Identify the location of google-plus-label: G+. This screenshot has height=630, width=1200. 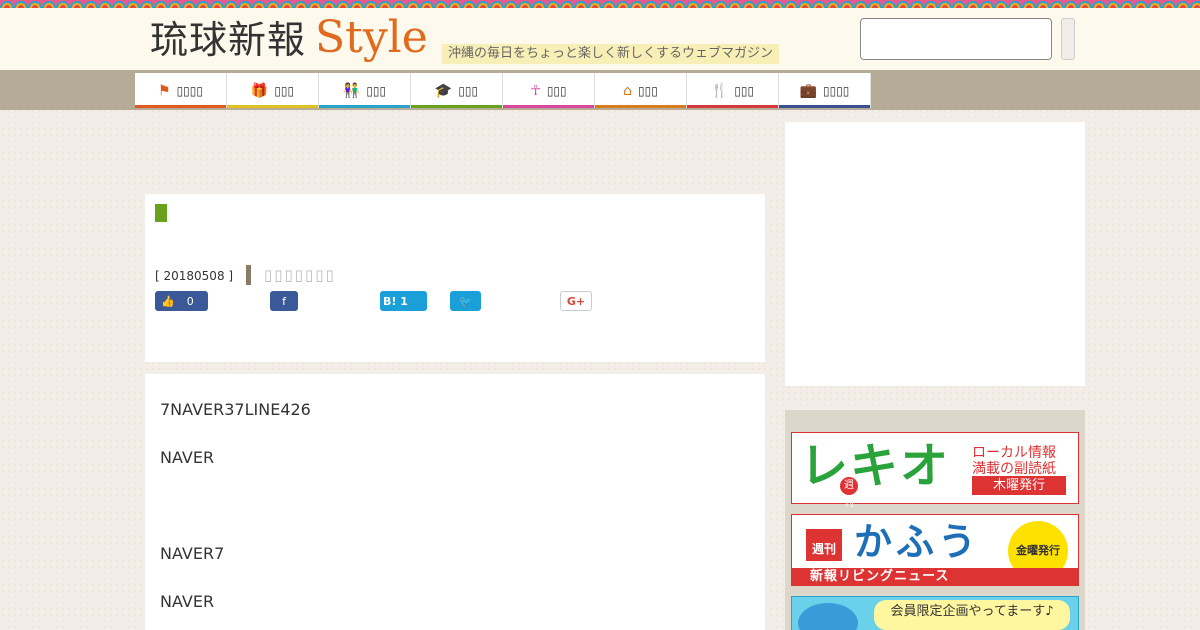
(576, 301).